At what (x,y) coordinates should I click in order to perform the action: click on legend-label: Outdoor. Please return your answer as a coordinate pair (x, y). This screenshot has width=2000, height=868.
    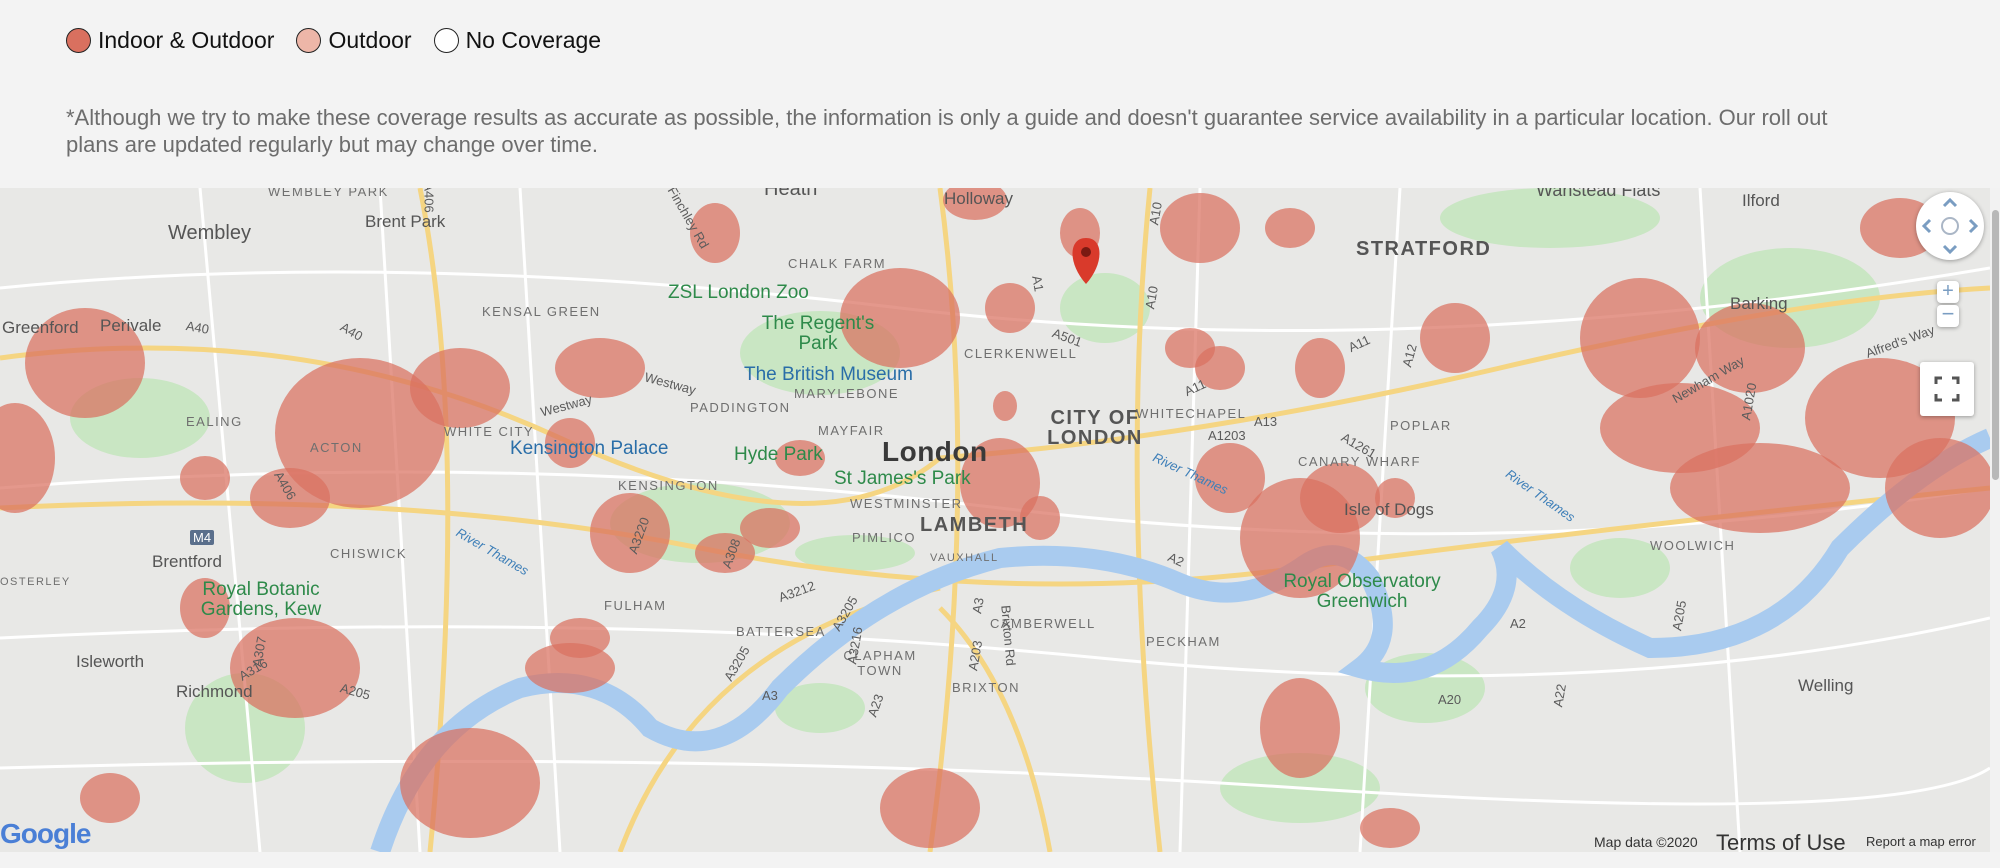
    Looking at the image, I should click on (370, 39).